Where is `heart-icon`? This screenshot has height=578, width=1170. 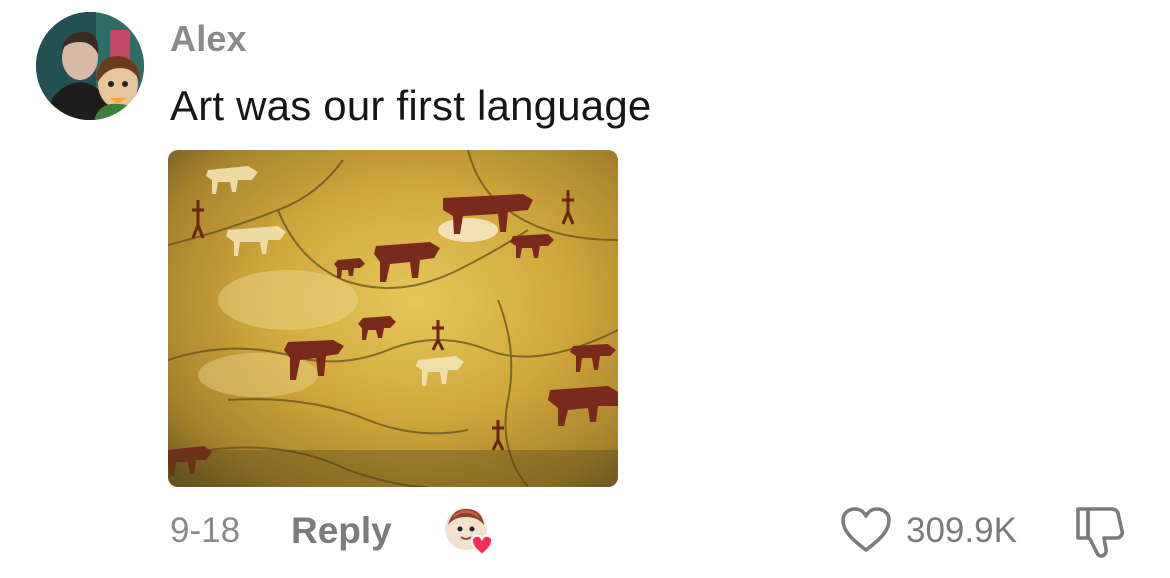
heart-icon is located at coordinates (866, 530).